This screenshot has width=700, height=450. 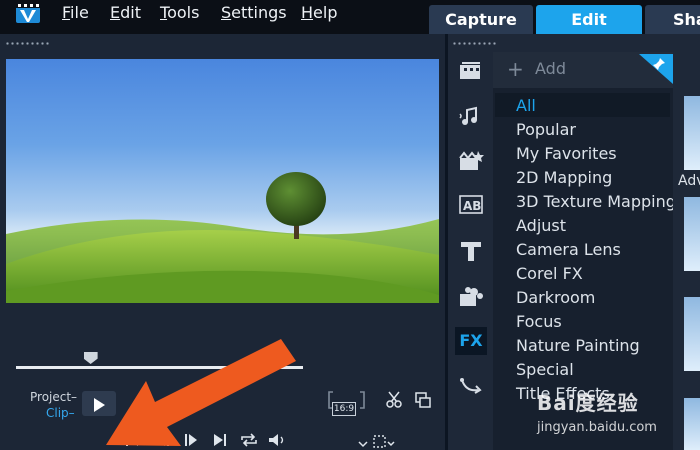 I want to click on tab-edit: Edit, so click(x=589, y=19).